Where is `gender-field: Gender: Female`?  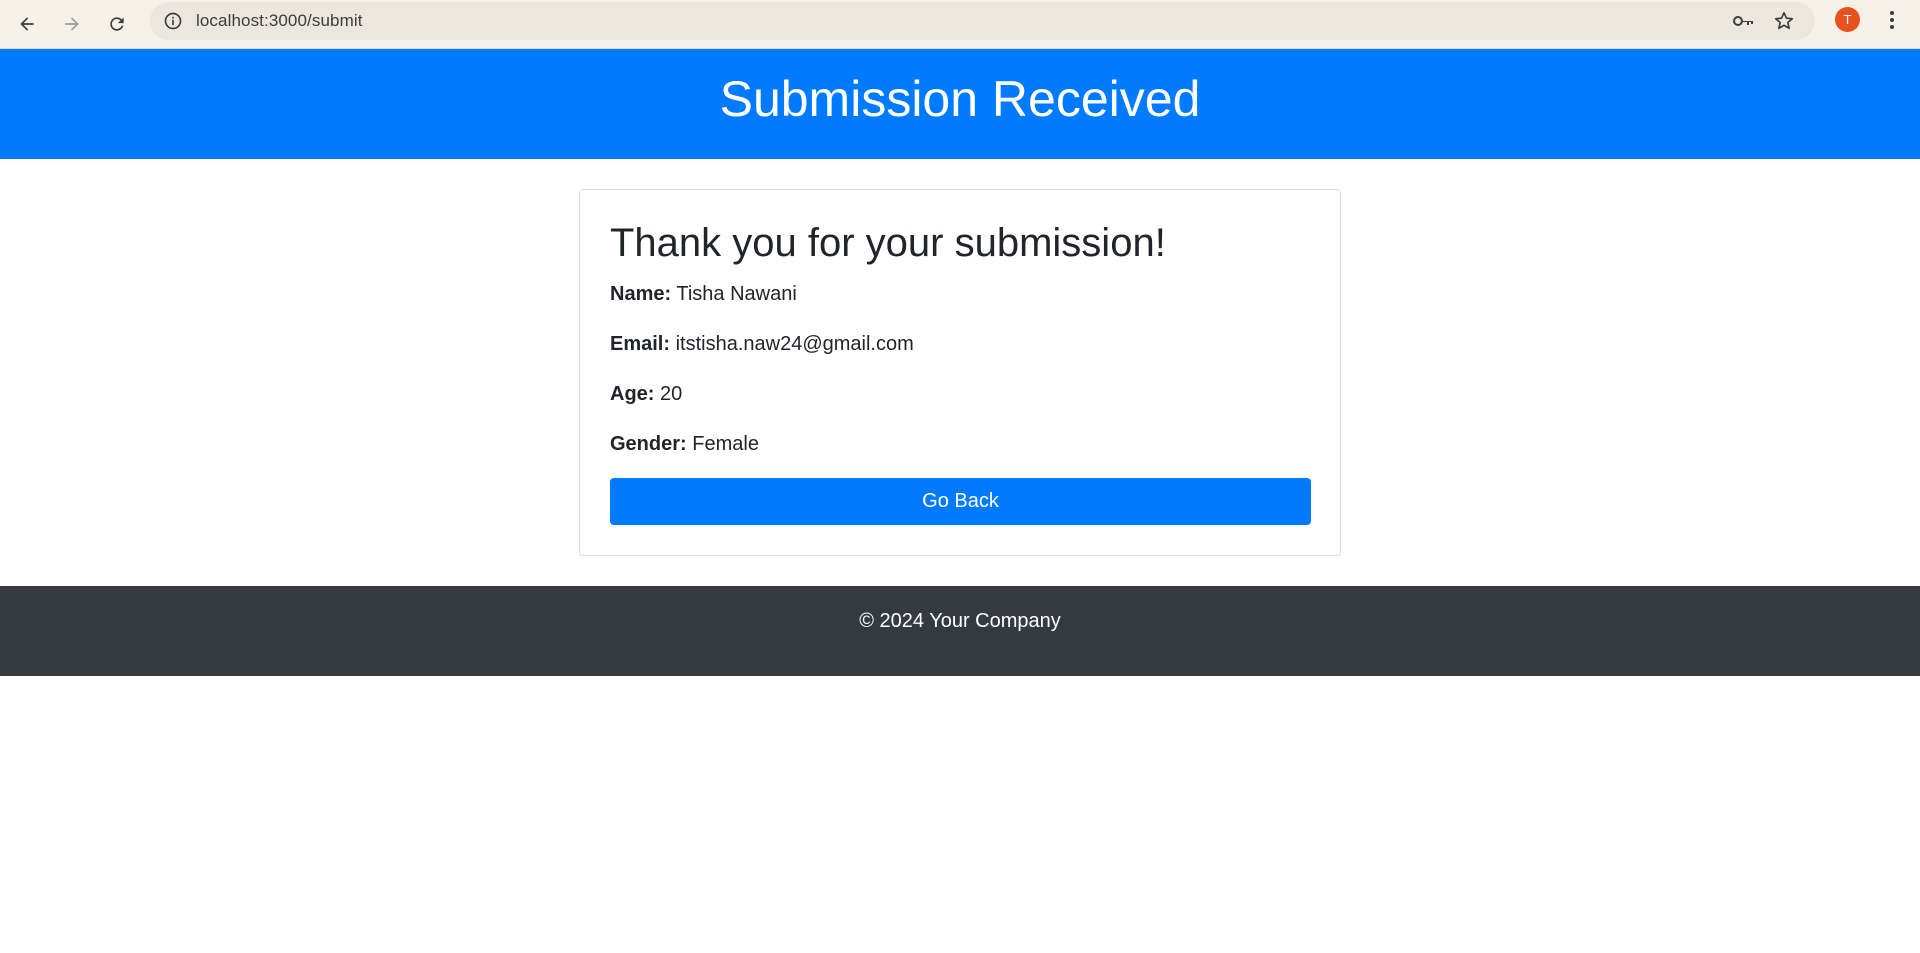
gender-field: Gender: Female is located at coordinates (684, 444).